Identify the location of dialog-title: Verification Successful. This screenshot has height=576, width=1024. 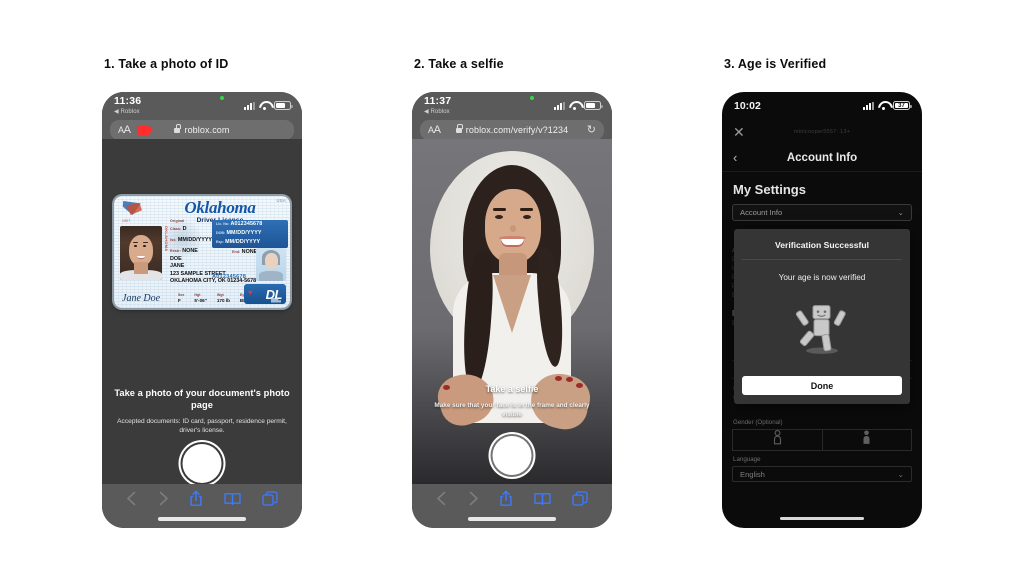
(822, 245).